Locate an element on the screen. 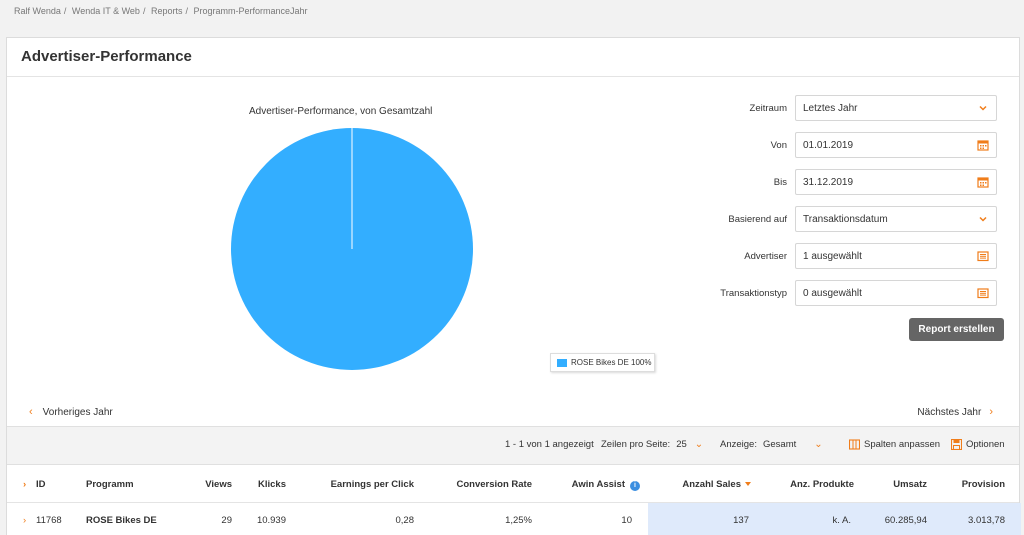  basierend-value: Transaktionsdatum is located at coordinates (845, 219).